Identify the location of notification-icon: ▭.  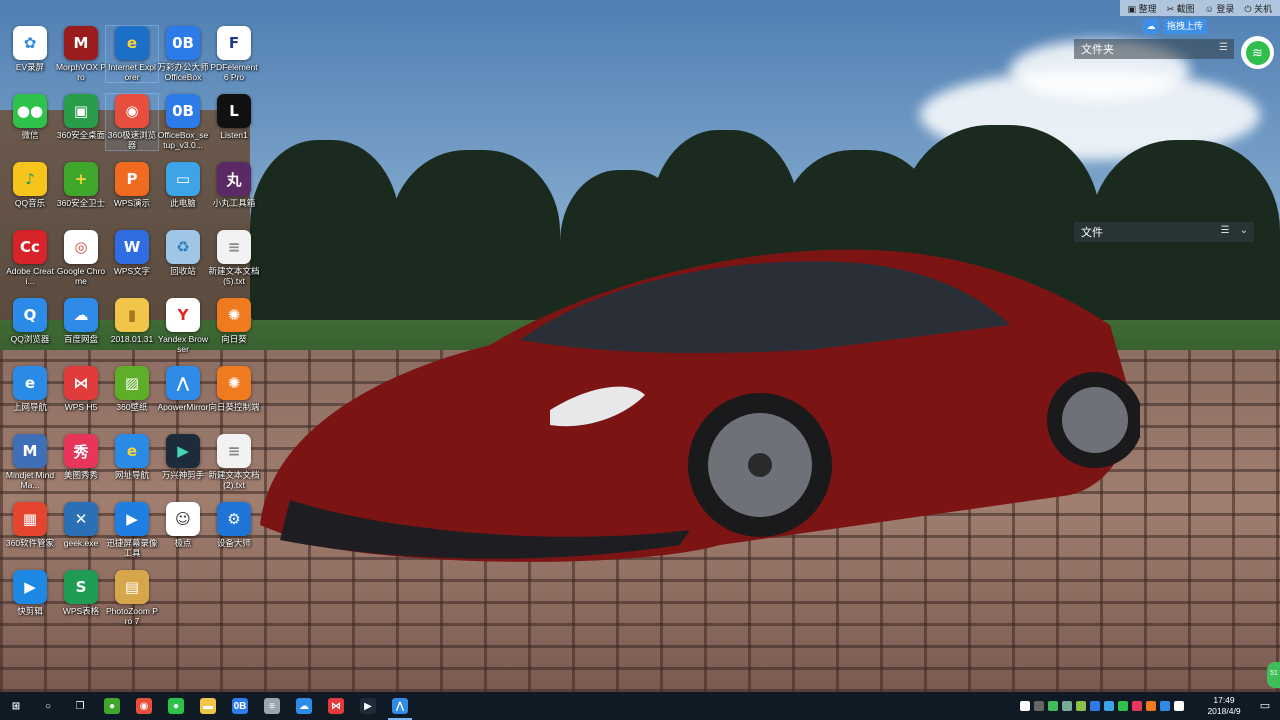
(1265, 706).